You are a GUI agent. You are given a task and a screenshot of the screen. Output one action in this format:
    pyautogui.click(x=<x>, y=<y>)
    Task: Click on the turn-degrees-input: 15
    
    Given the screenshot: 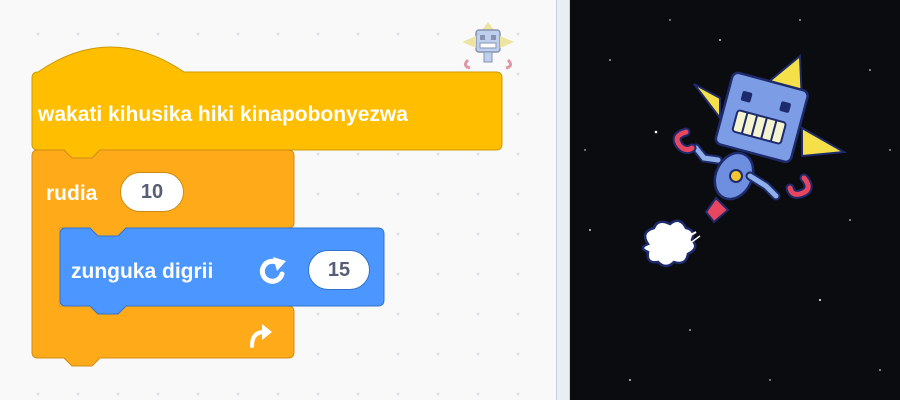 What is the action you would take?
    pyautogui.click(x=339, y=270)
    